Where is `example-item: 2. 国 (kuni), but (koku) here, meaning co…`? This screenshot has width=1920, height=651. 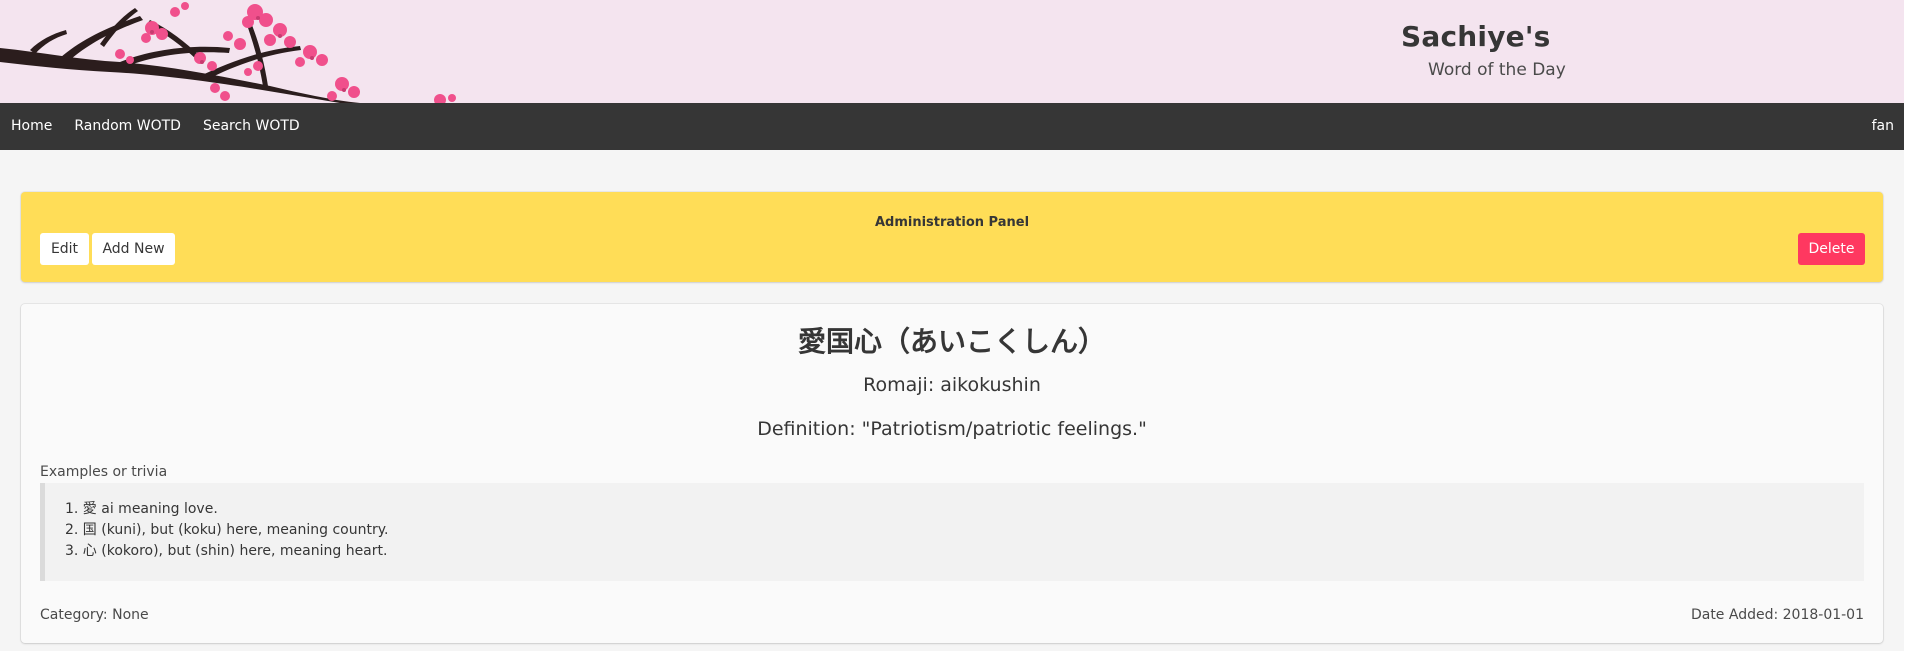
example-item: 2. 国 (kuni), but (koku) here, meaning co… is located at coordinates (227, 530).